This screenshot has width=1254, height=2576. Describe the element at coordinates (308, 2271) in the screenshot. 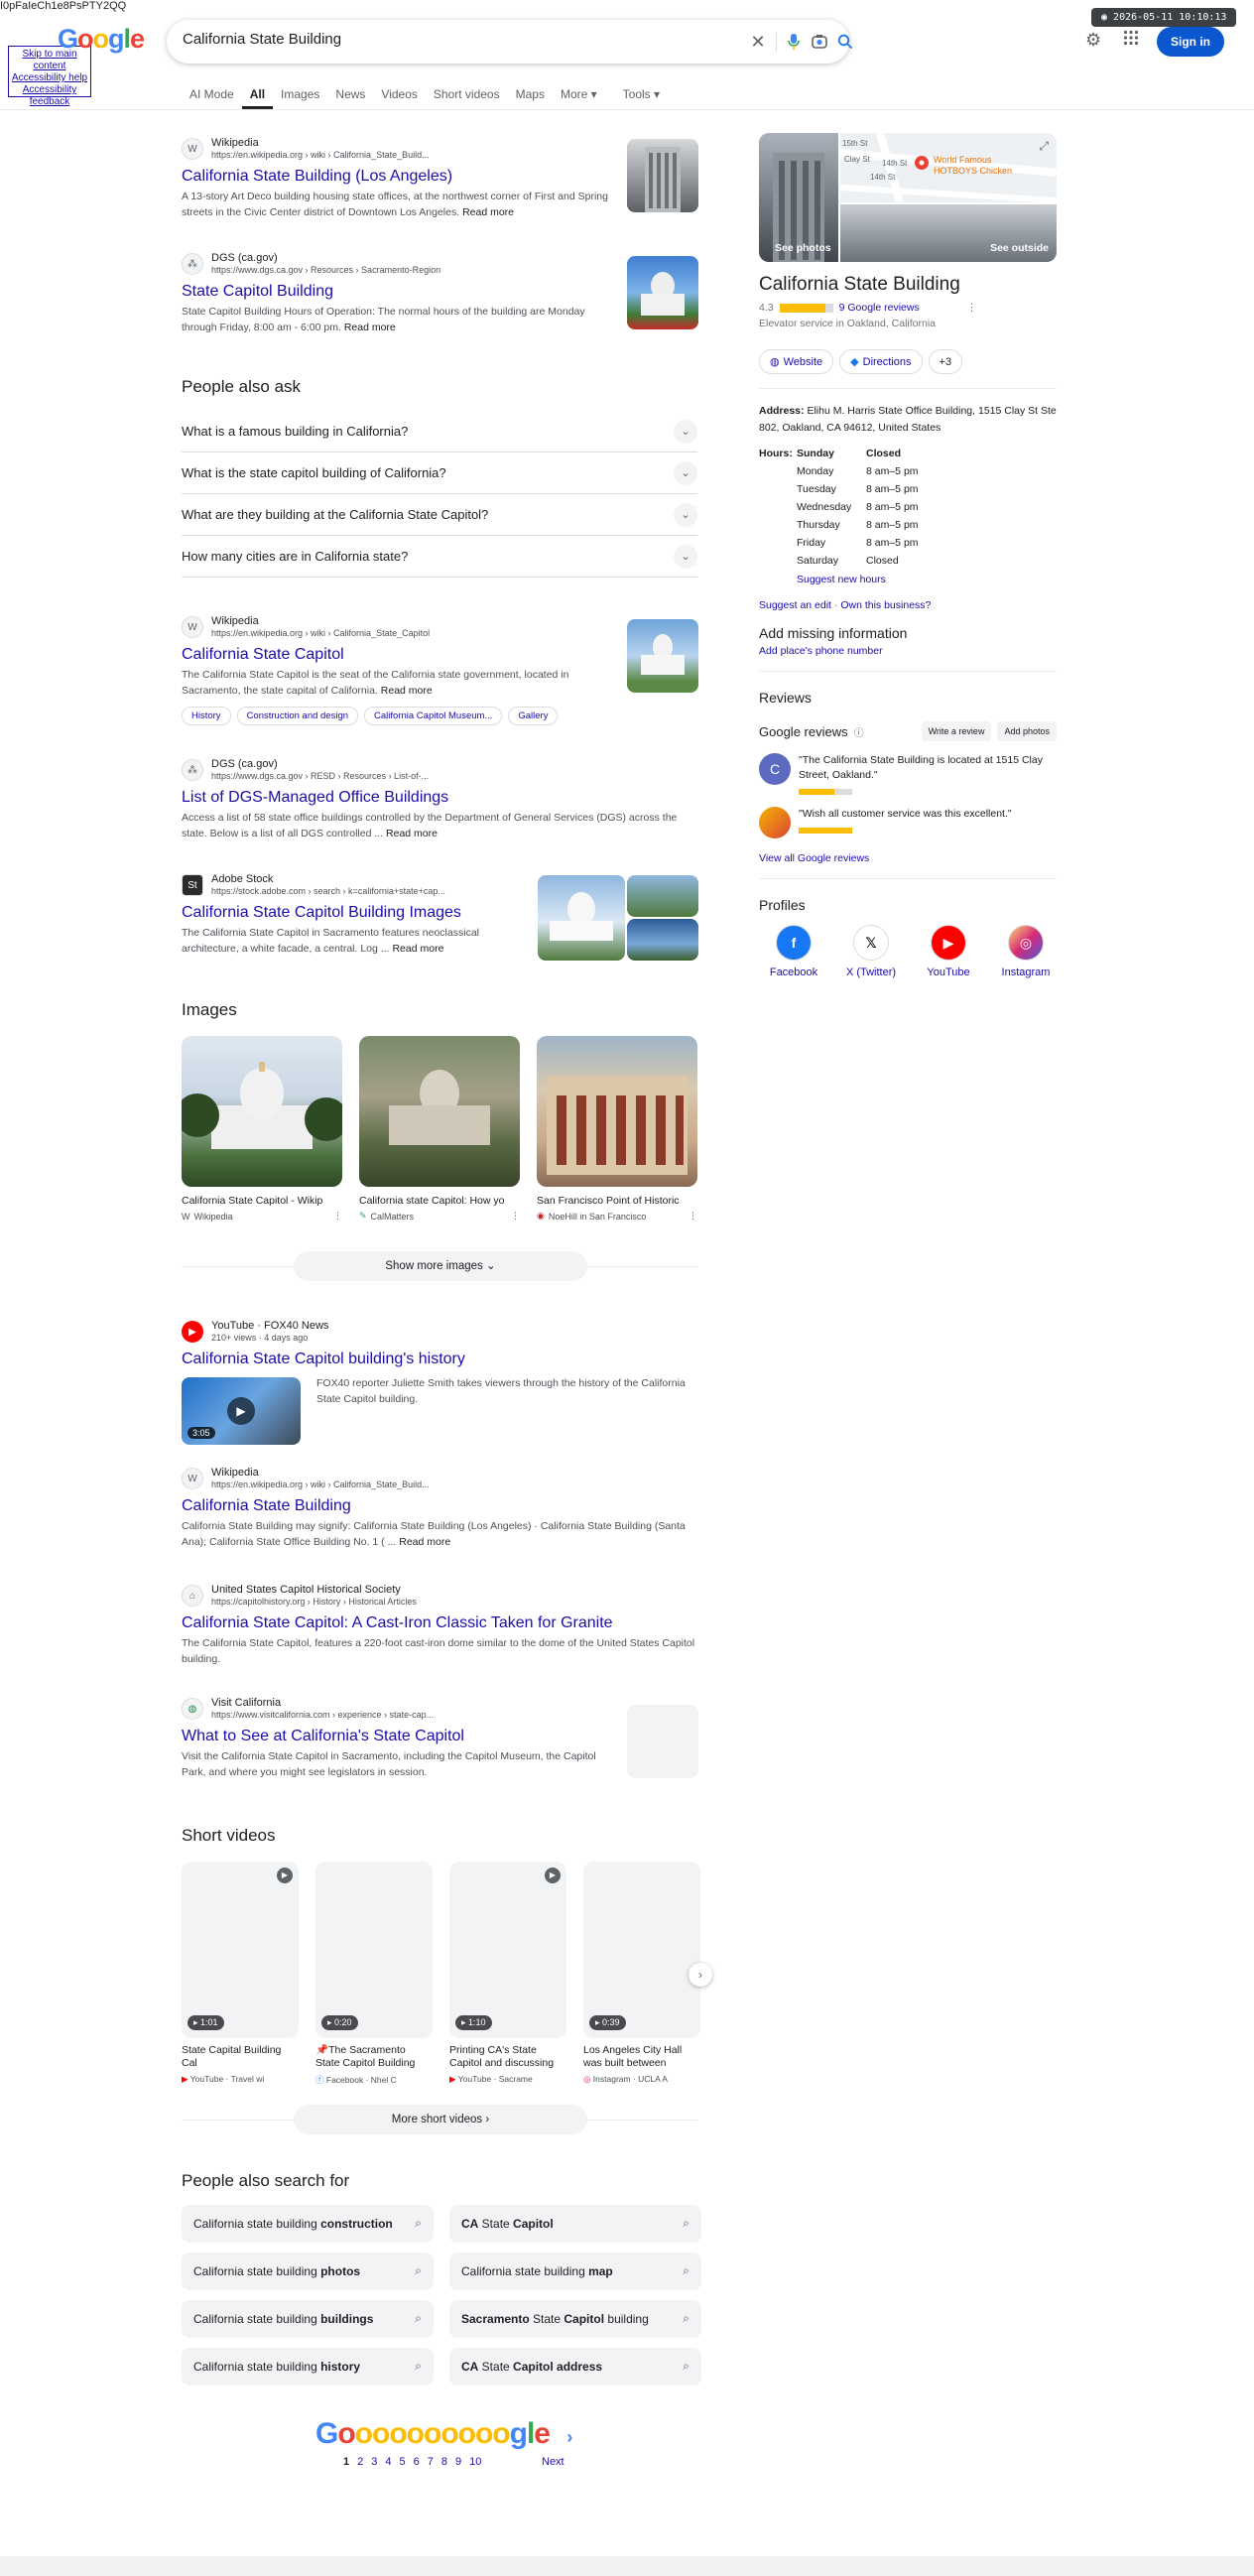

I see `related-search: California state building photos ⌕` at that location.